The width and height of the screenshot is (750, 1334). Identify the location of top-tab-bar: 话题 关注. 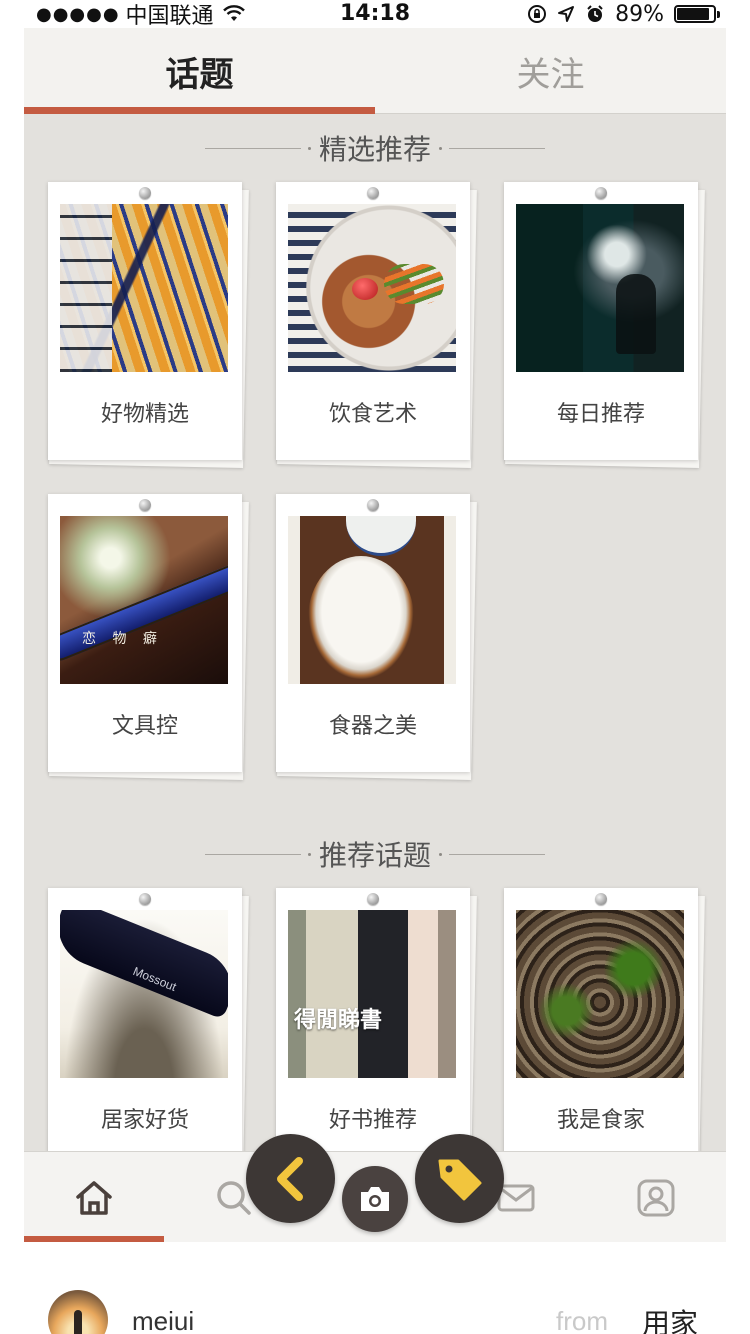
(375, 71).